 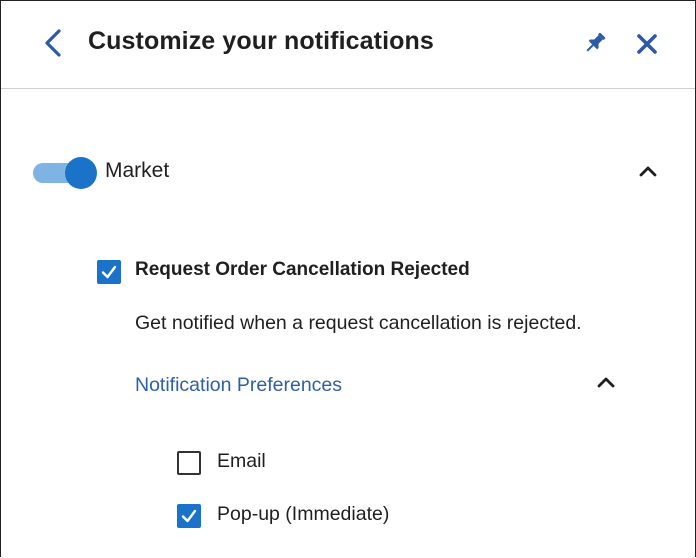 I want to click on toggle-thumb, so click(x=81, y=173).